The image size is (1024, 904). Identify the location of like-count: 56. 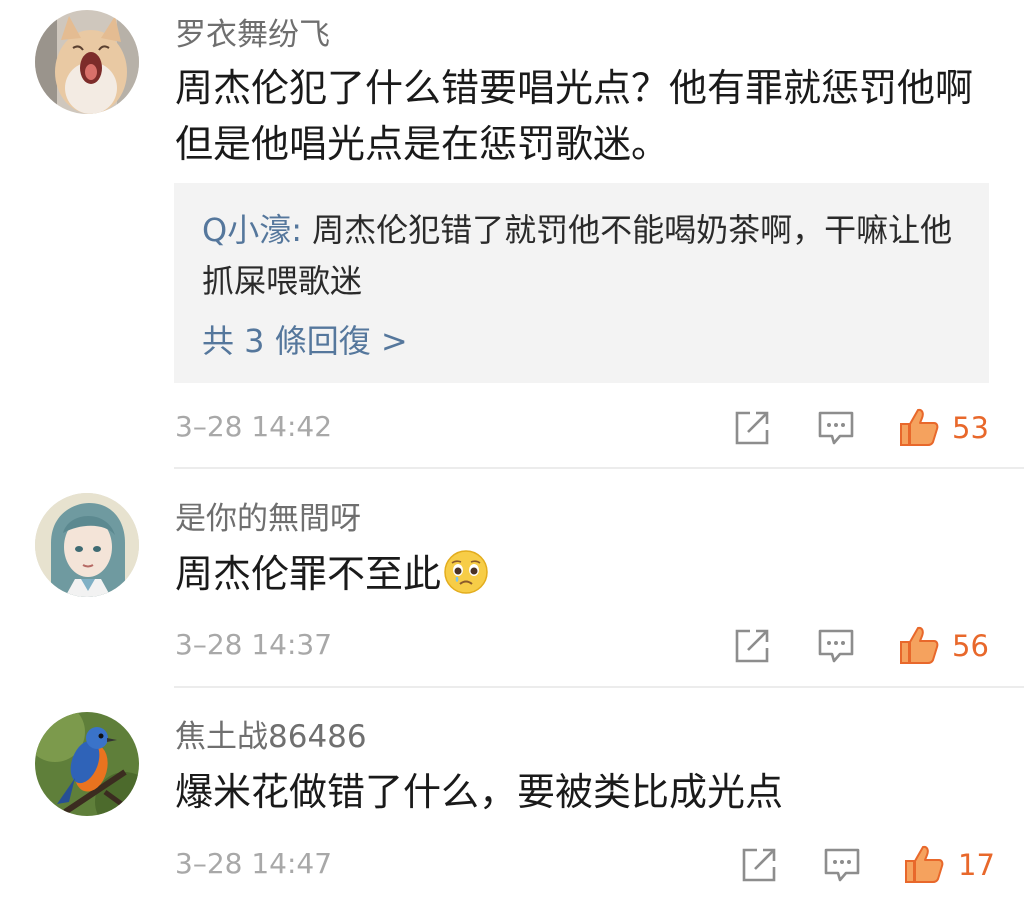
(970, 646).